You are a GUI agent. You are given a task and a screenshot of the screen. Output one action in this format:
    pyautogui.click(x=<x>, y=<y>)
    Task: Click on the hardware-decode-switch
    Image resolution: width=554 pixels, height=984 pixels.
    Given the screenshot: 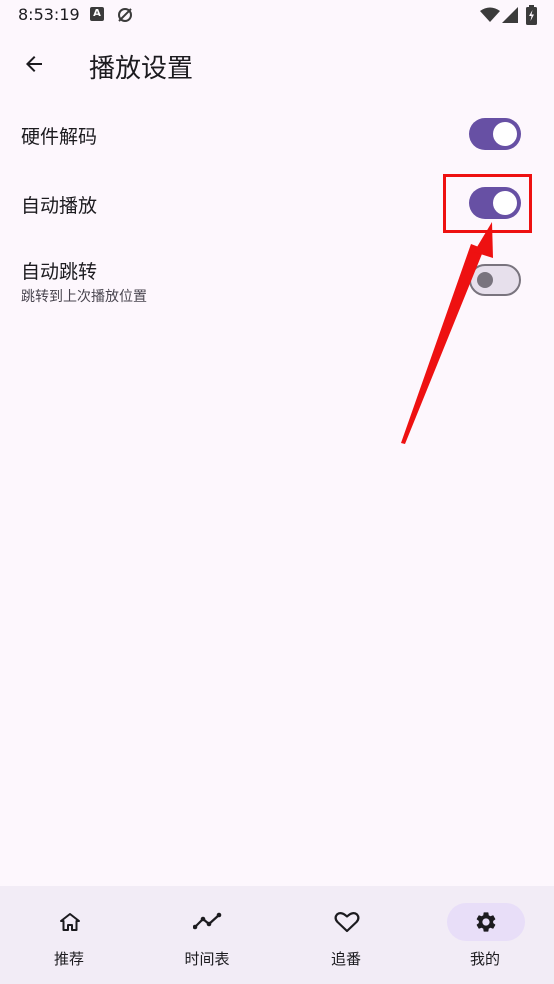 What is the action you would take?
    pyautogui.click(x=495, y=134)
    